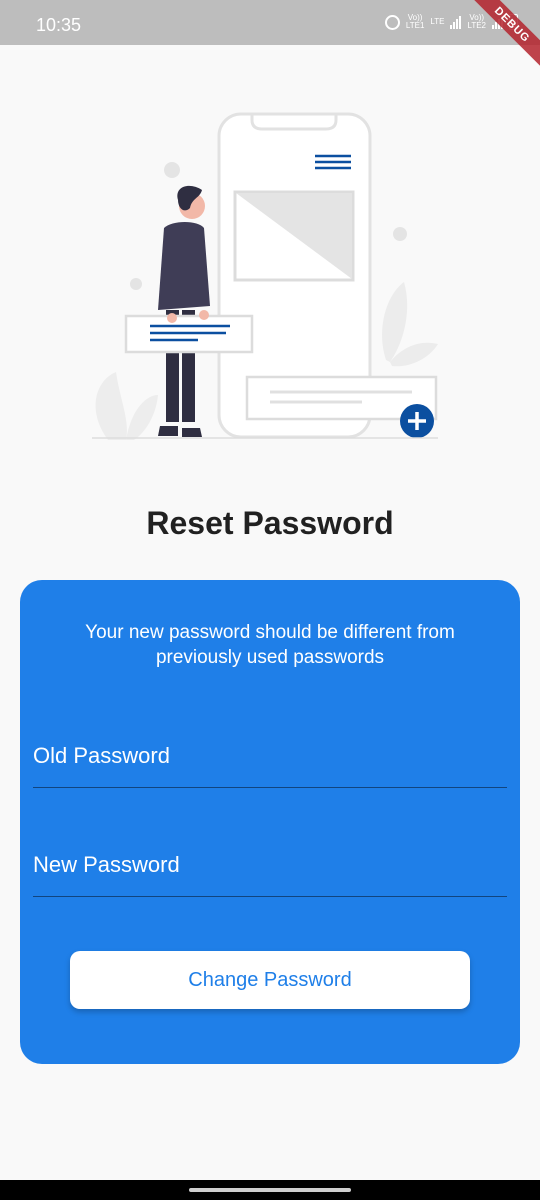 The image size is (540, 1200). I want to click on new-password-field, so click(270, 867).